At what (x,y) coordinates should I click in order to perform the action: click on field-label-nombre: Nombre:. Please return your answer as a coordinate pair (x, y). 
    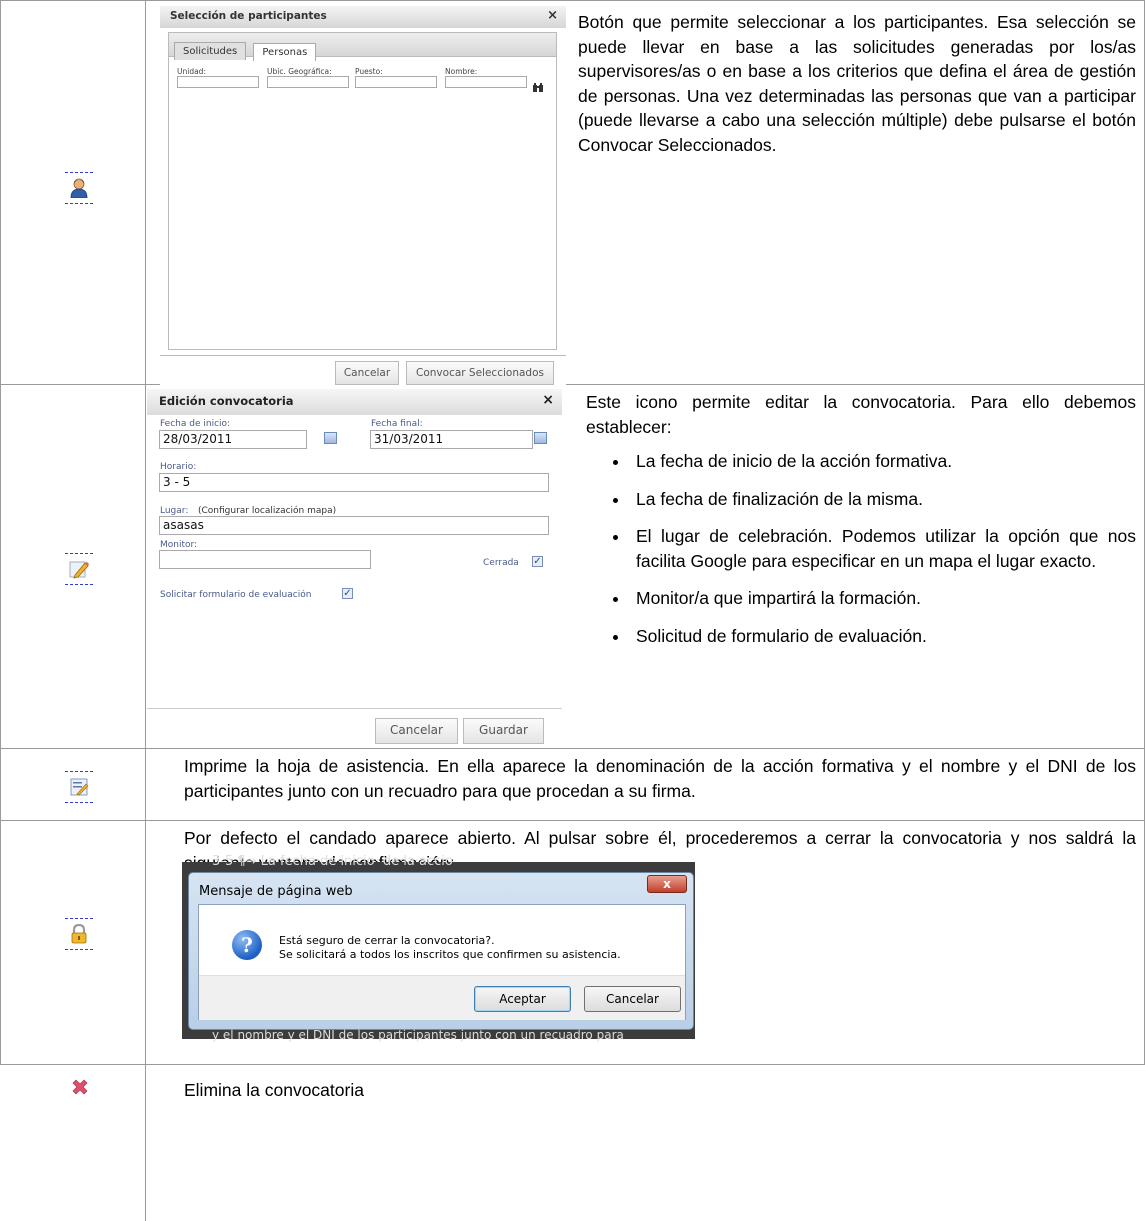
    Looking at the image, I should click on (461, 71).